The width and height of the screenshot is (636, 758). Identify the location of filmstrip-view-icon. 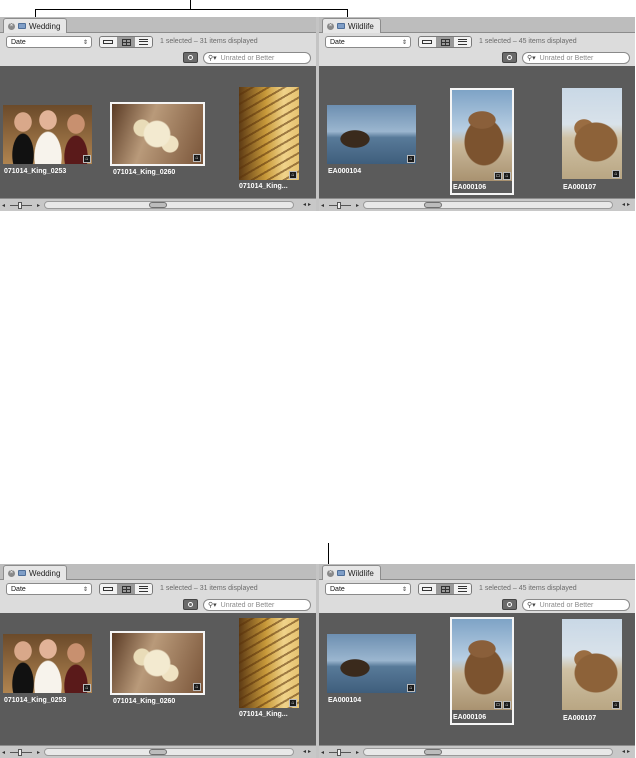
(427, 42).